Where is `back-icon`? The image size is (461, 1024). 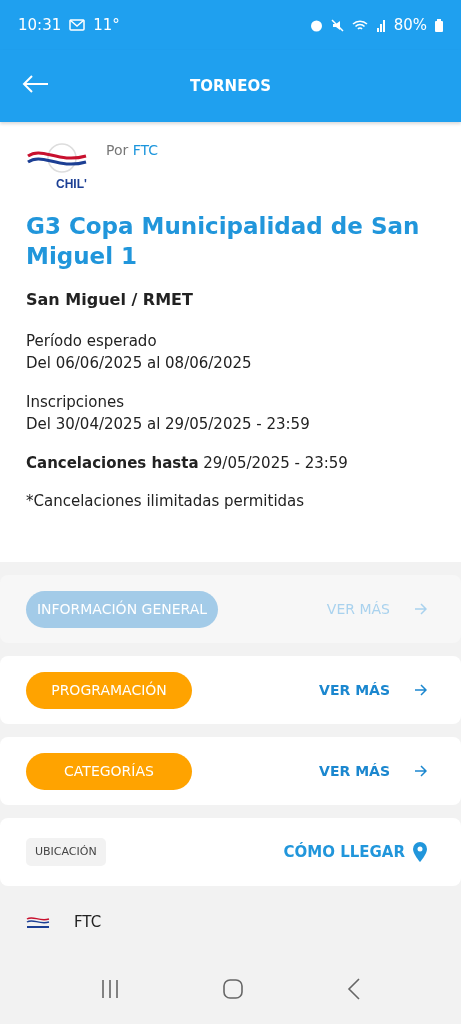 back-icon is located at coordinates (354, 989).